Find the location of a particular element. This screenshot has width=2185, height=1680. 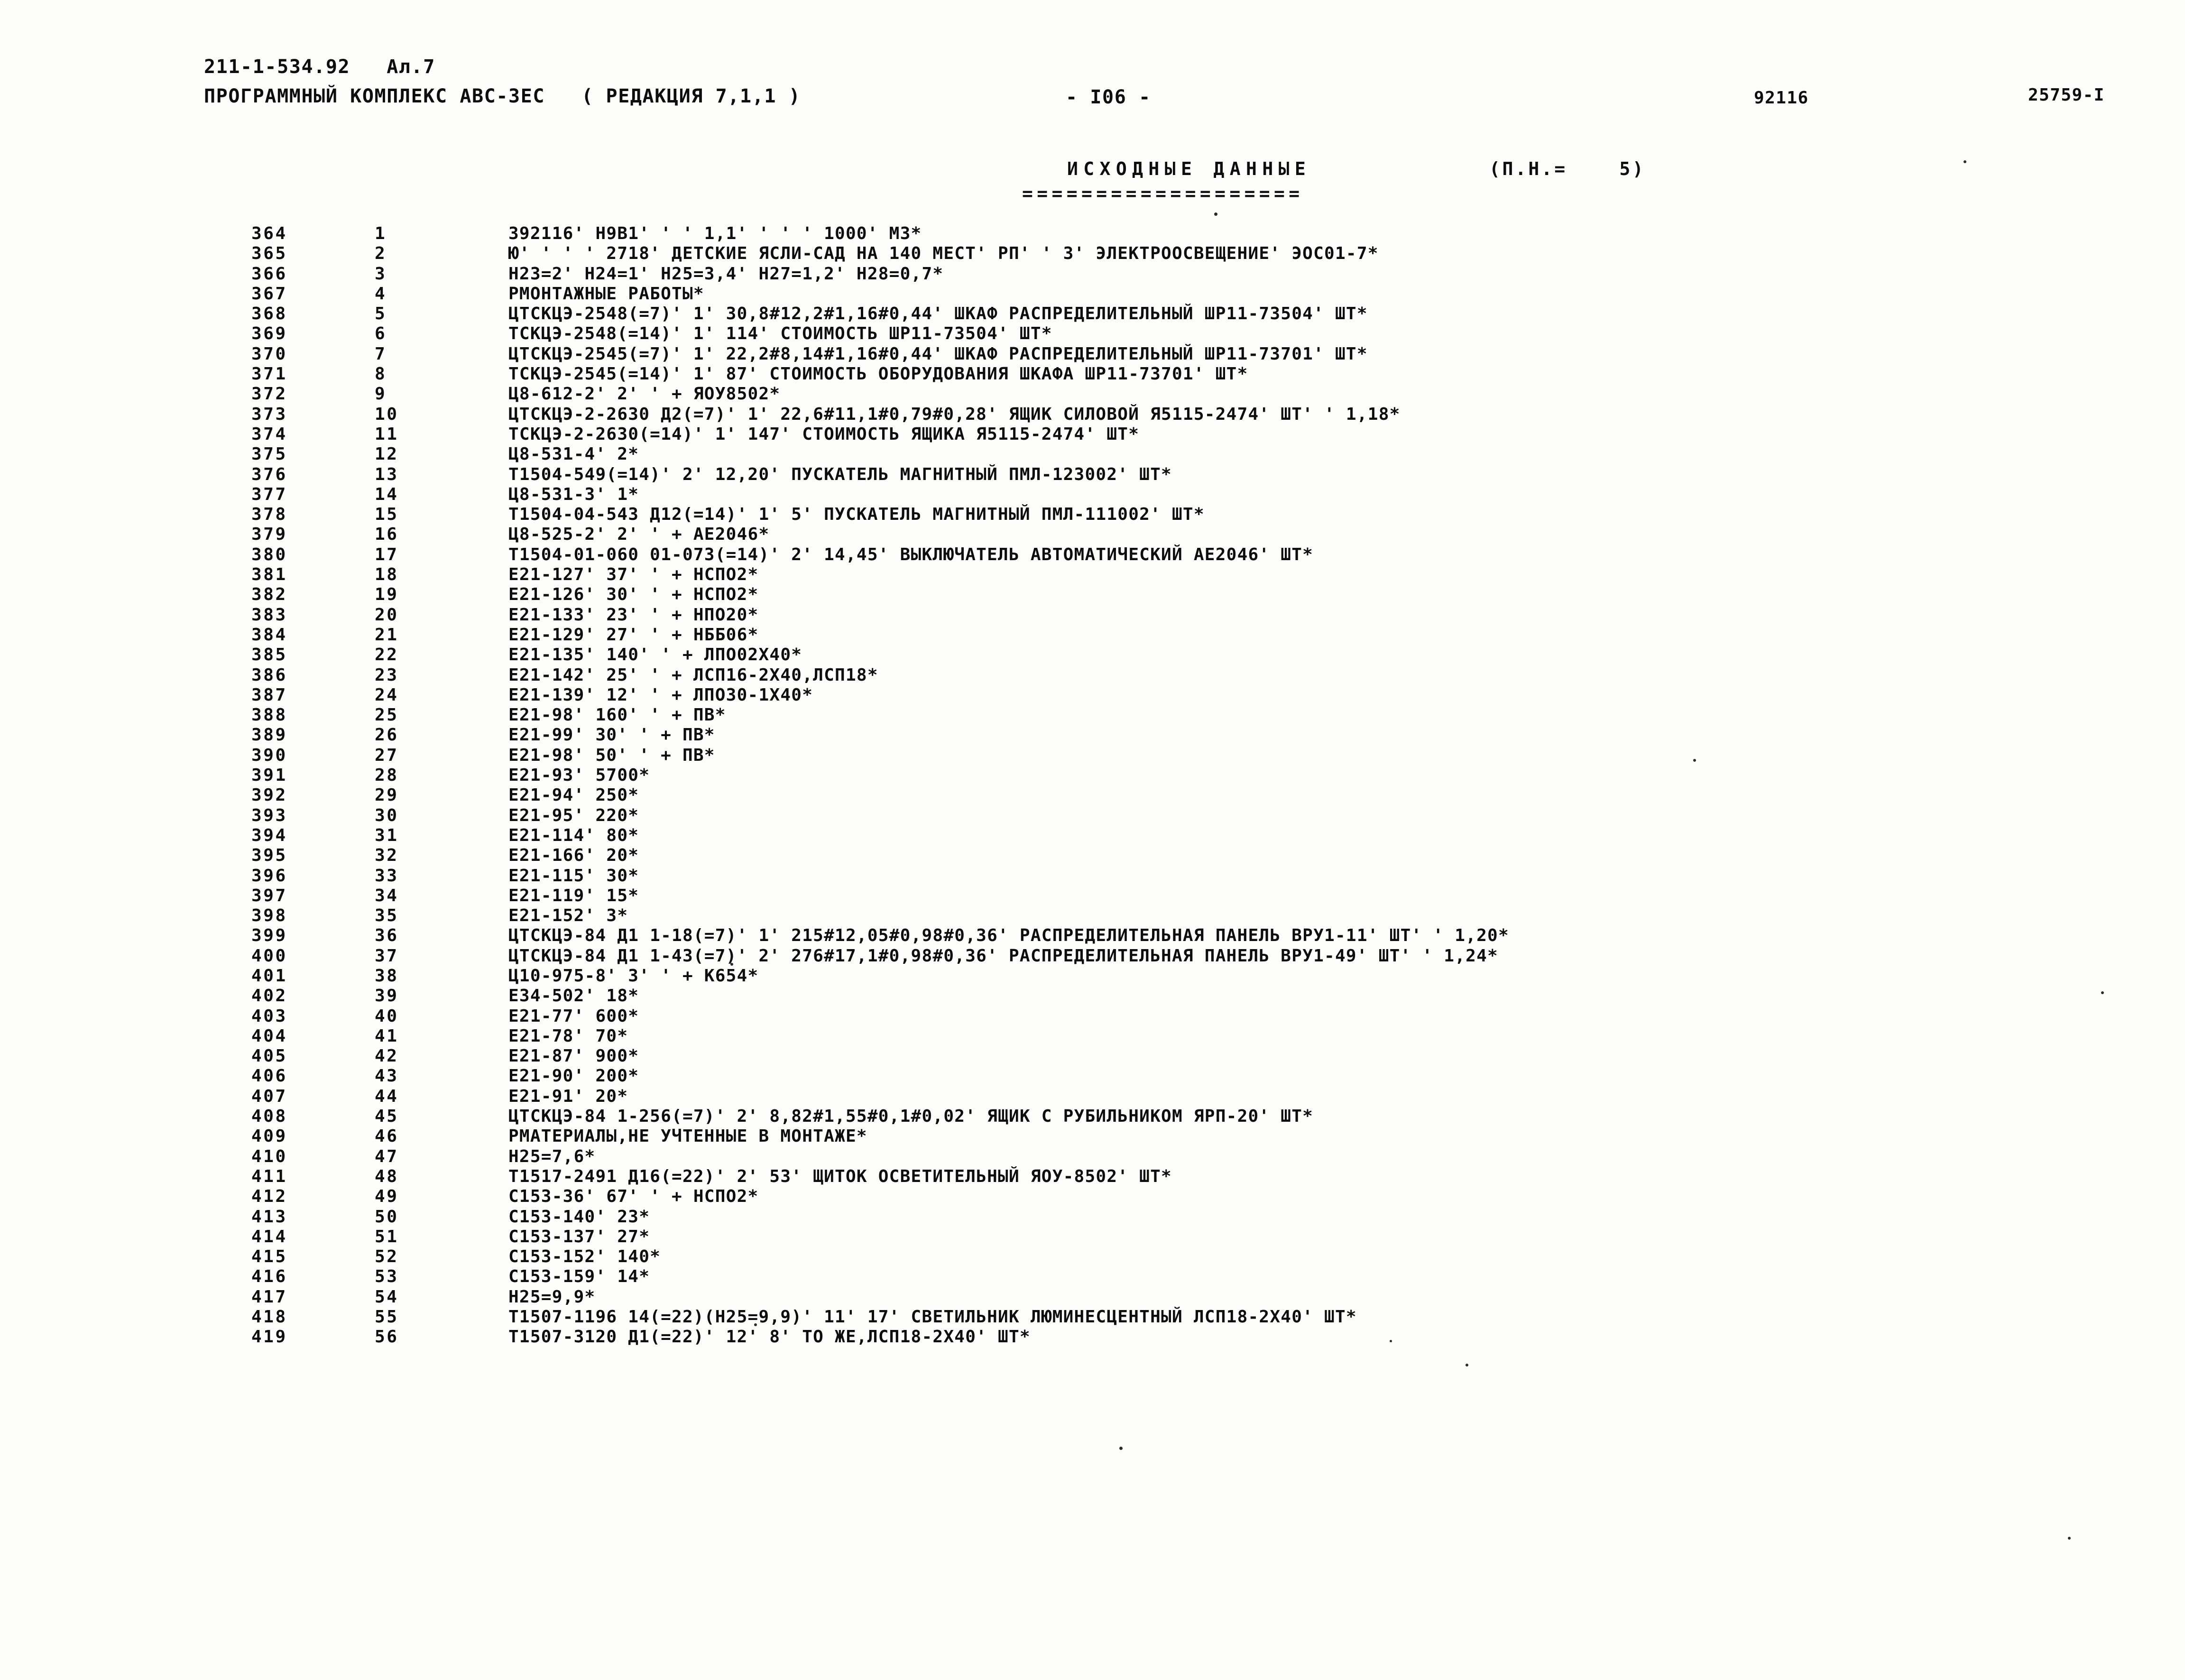

listing-sequence-number: 30 is located at coordinates (387, 815).